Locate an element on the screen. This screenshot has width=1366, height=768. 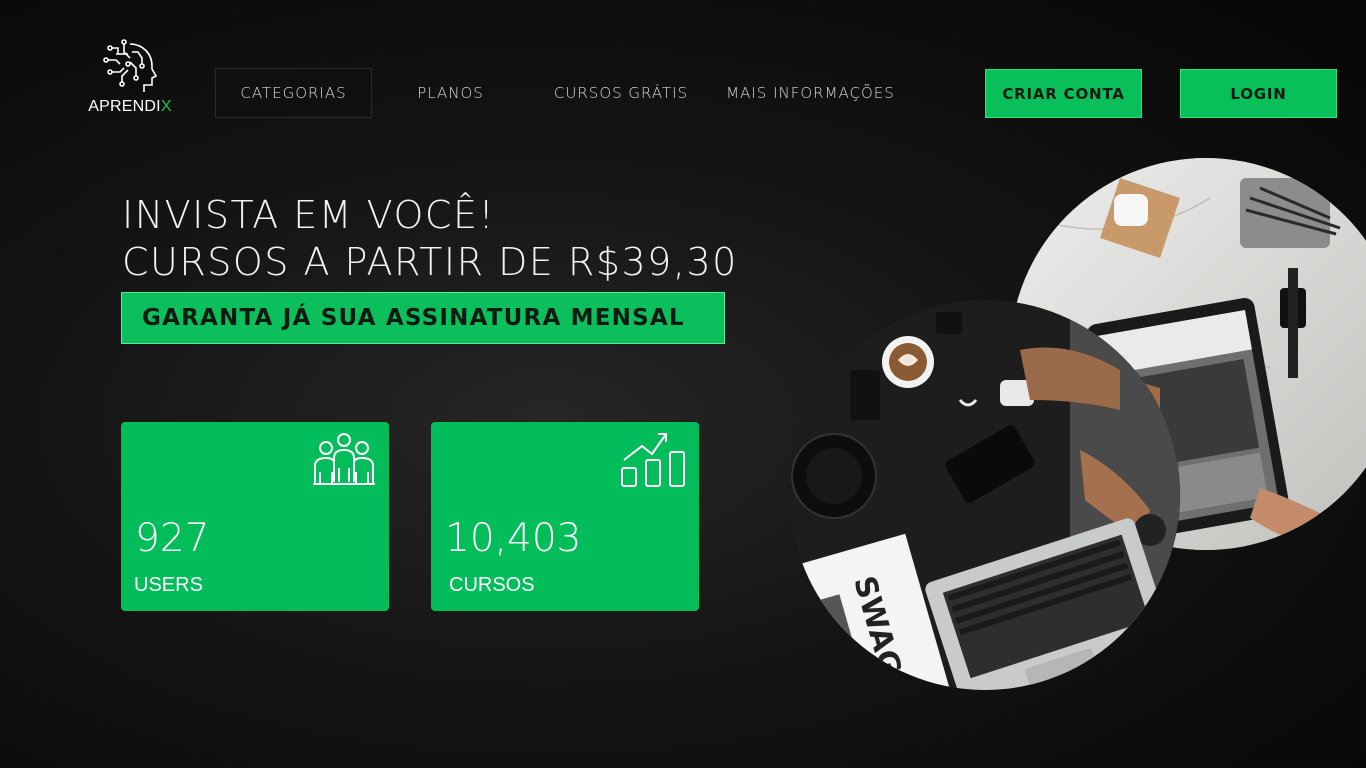
brand-name: APRENDIX is located at coordinates (129, 107).